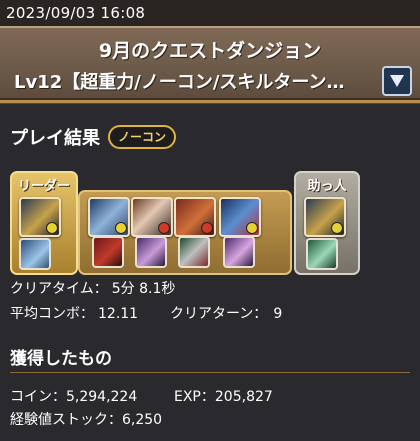 The height and width of the screenshot is (441, 420). I want to click on triangle-down-icon, so click(397, 81).